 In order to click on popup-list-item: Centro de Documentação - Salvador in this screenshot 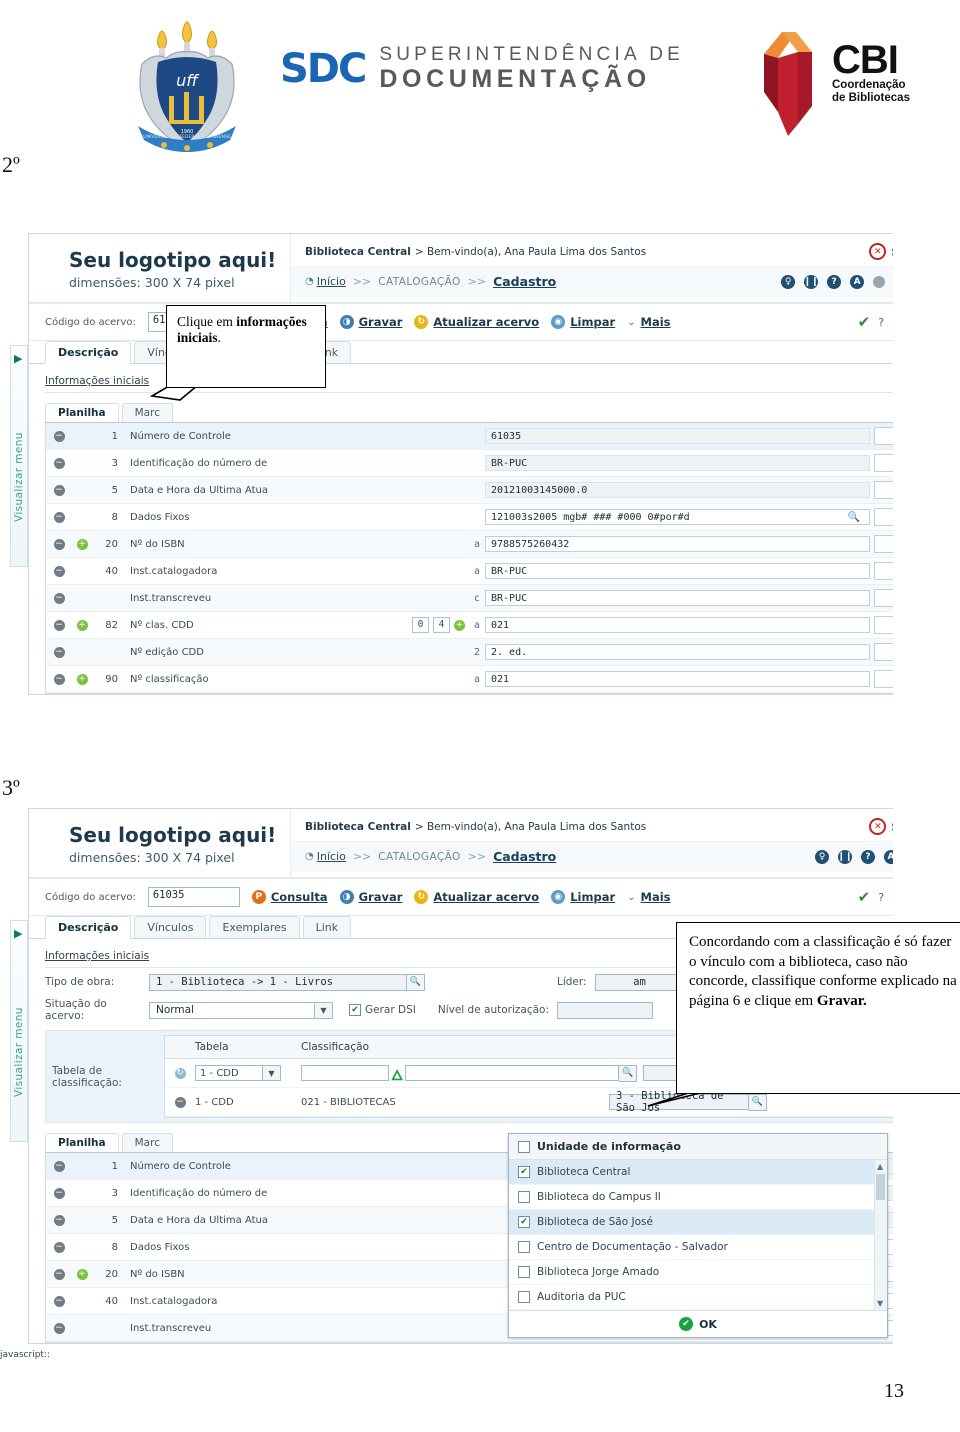, I will do `click(698, 1247)`.